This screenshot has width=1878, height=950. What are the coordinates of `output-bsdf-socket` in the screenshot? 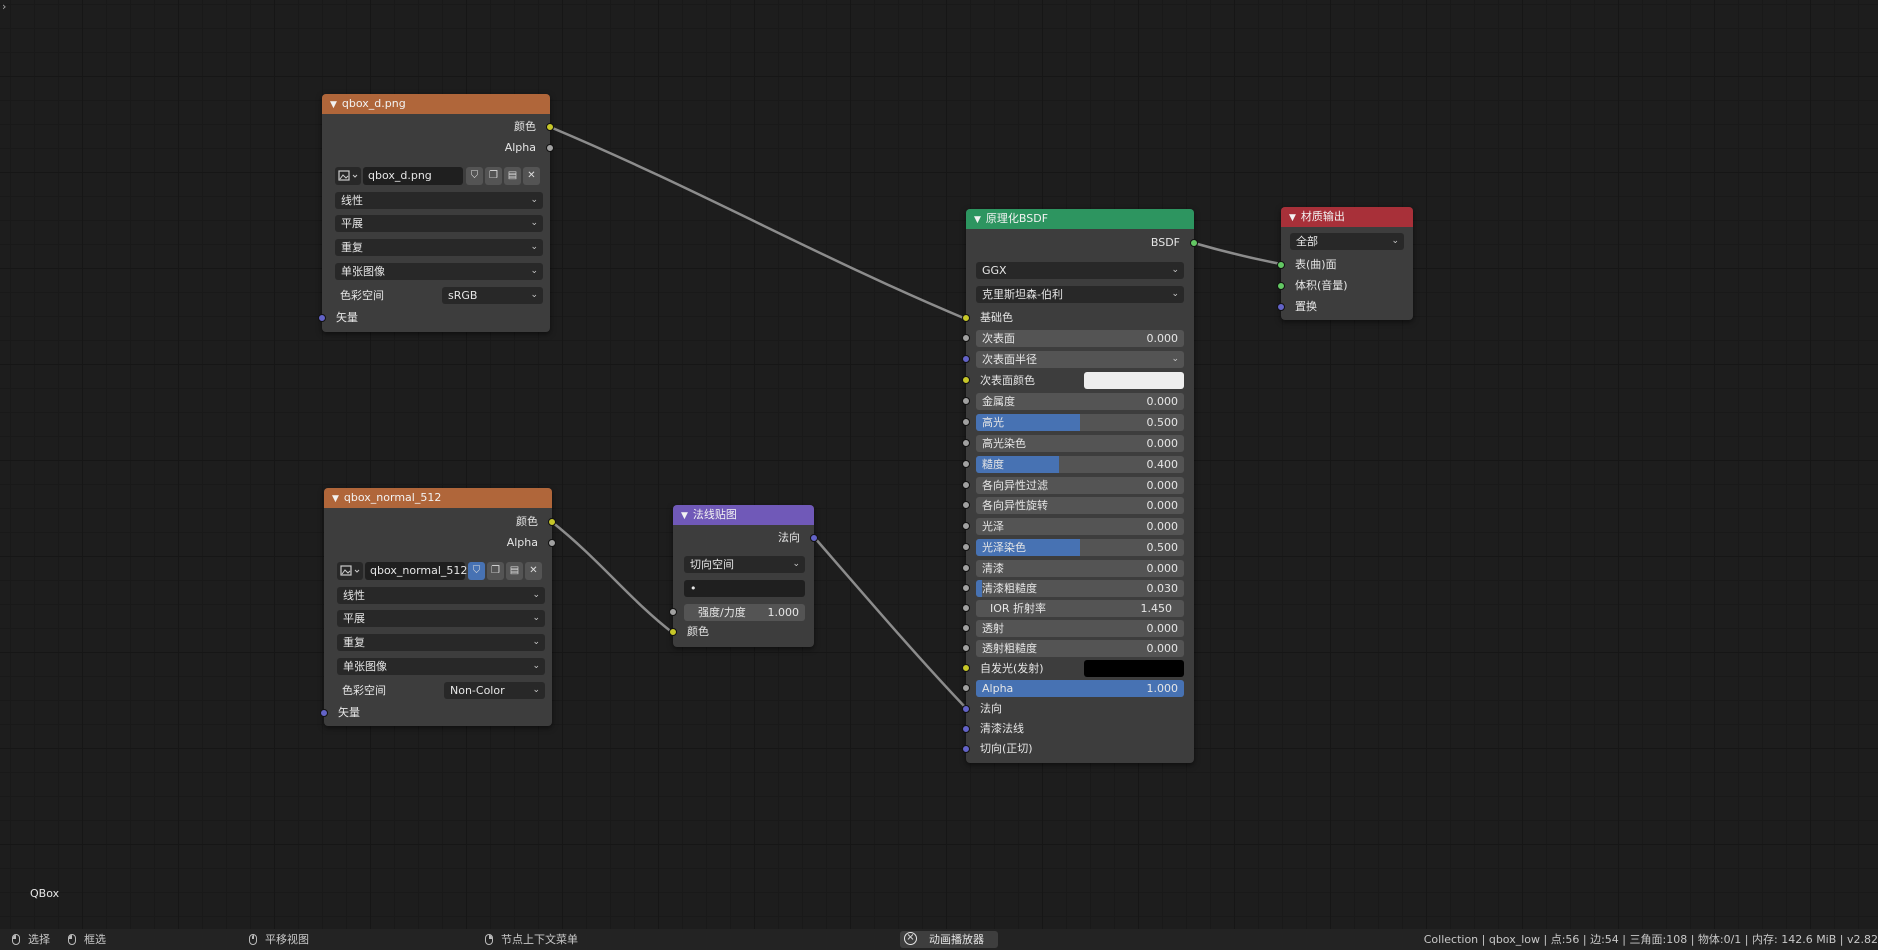 It's located at (1194, 243).